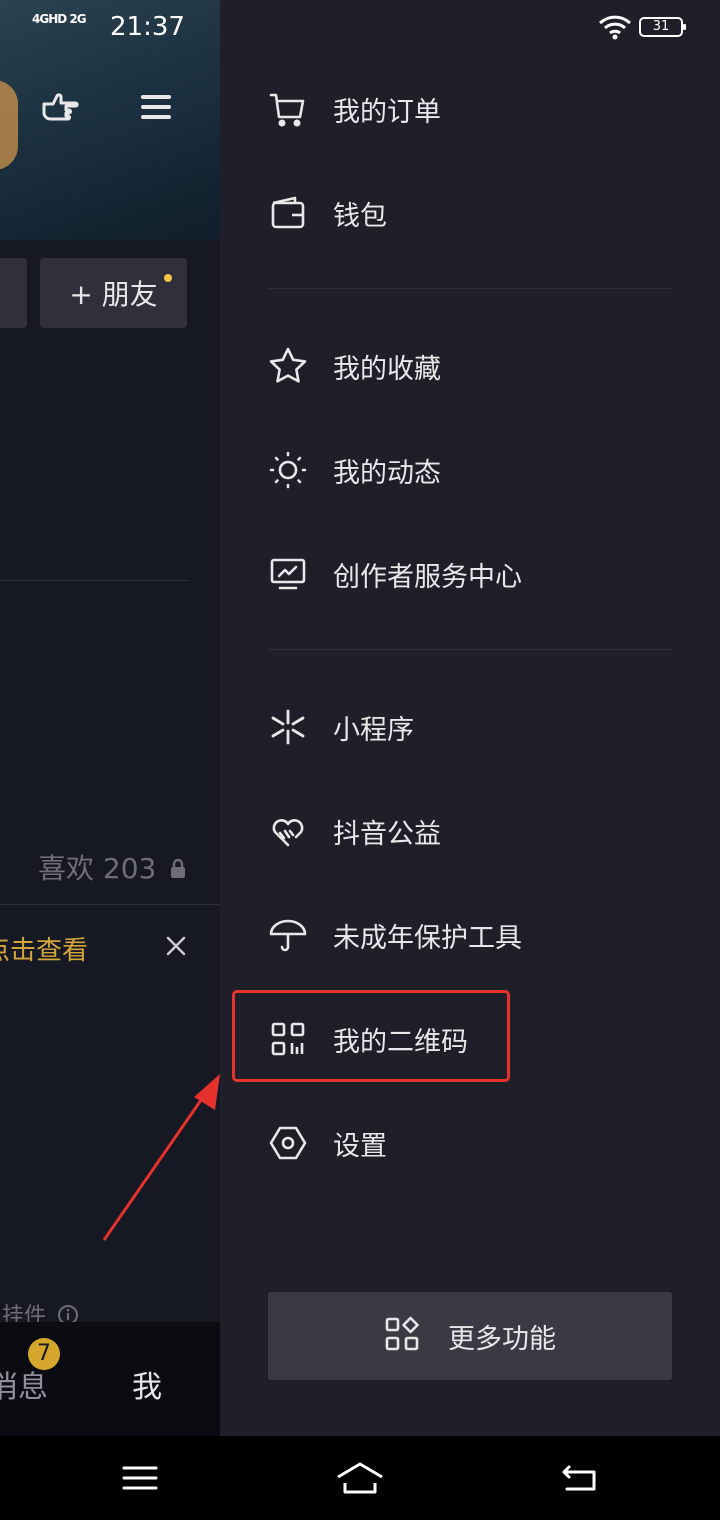  I want to click on hexagon-gear-icon, so click(288, 1143).